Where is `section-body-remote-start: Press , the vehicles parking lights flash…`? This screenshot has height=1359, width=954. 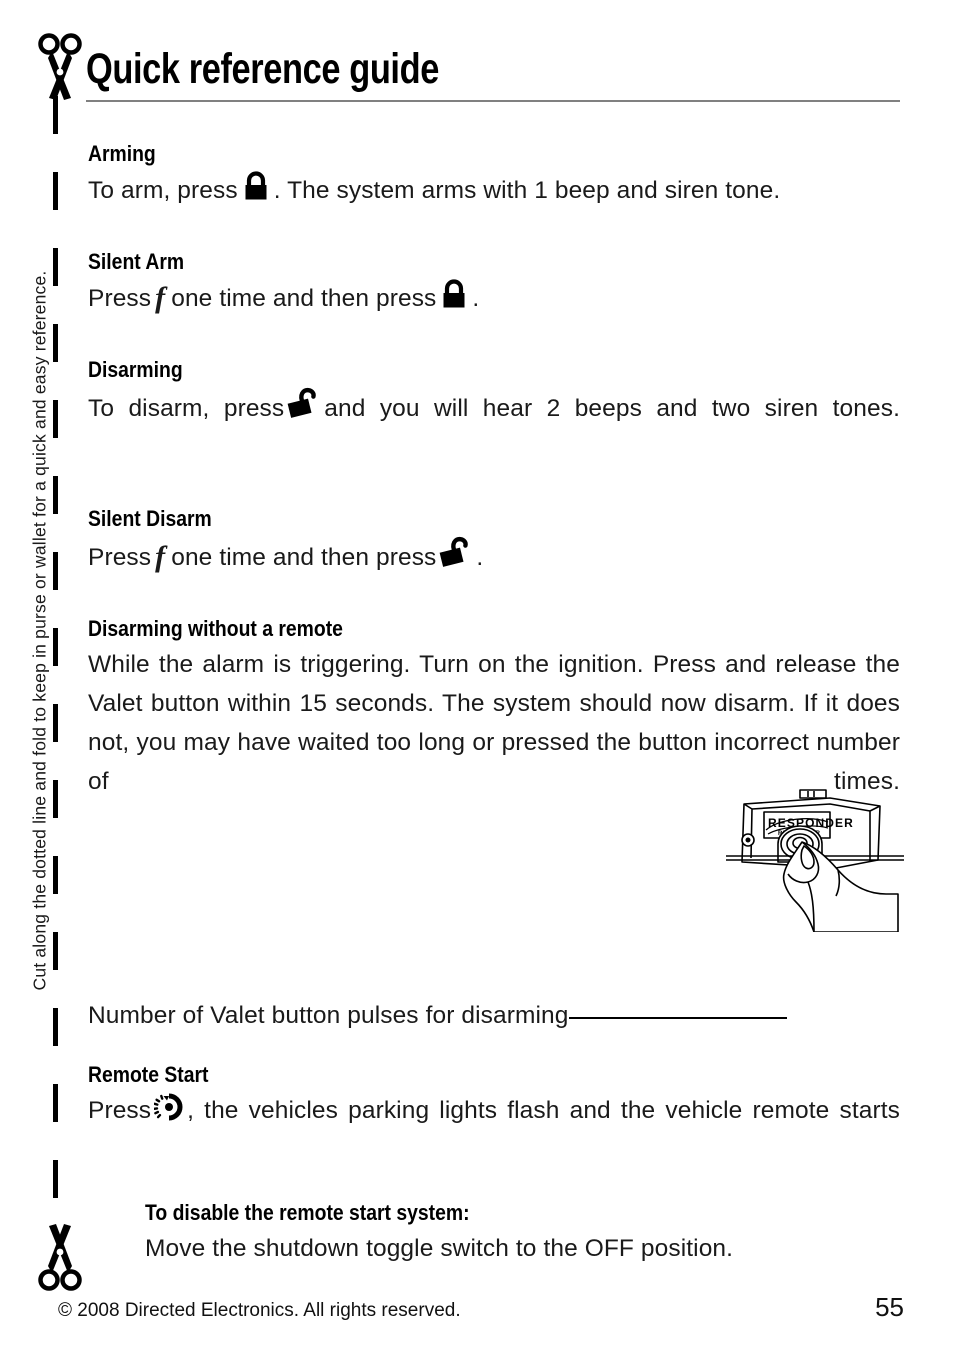 section-body-remote-start: Press , the vehicles parking lights flash… is located at coordinates (494, 1132).